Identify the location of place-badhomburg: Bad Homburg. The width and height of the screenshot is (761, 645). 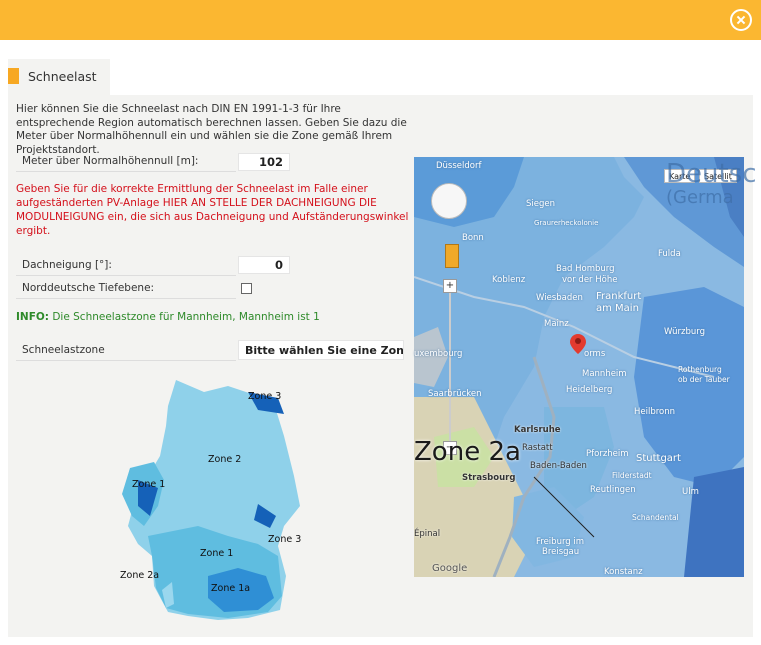
(585, 269).